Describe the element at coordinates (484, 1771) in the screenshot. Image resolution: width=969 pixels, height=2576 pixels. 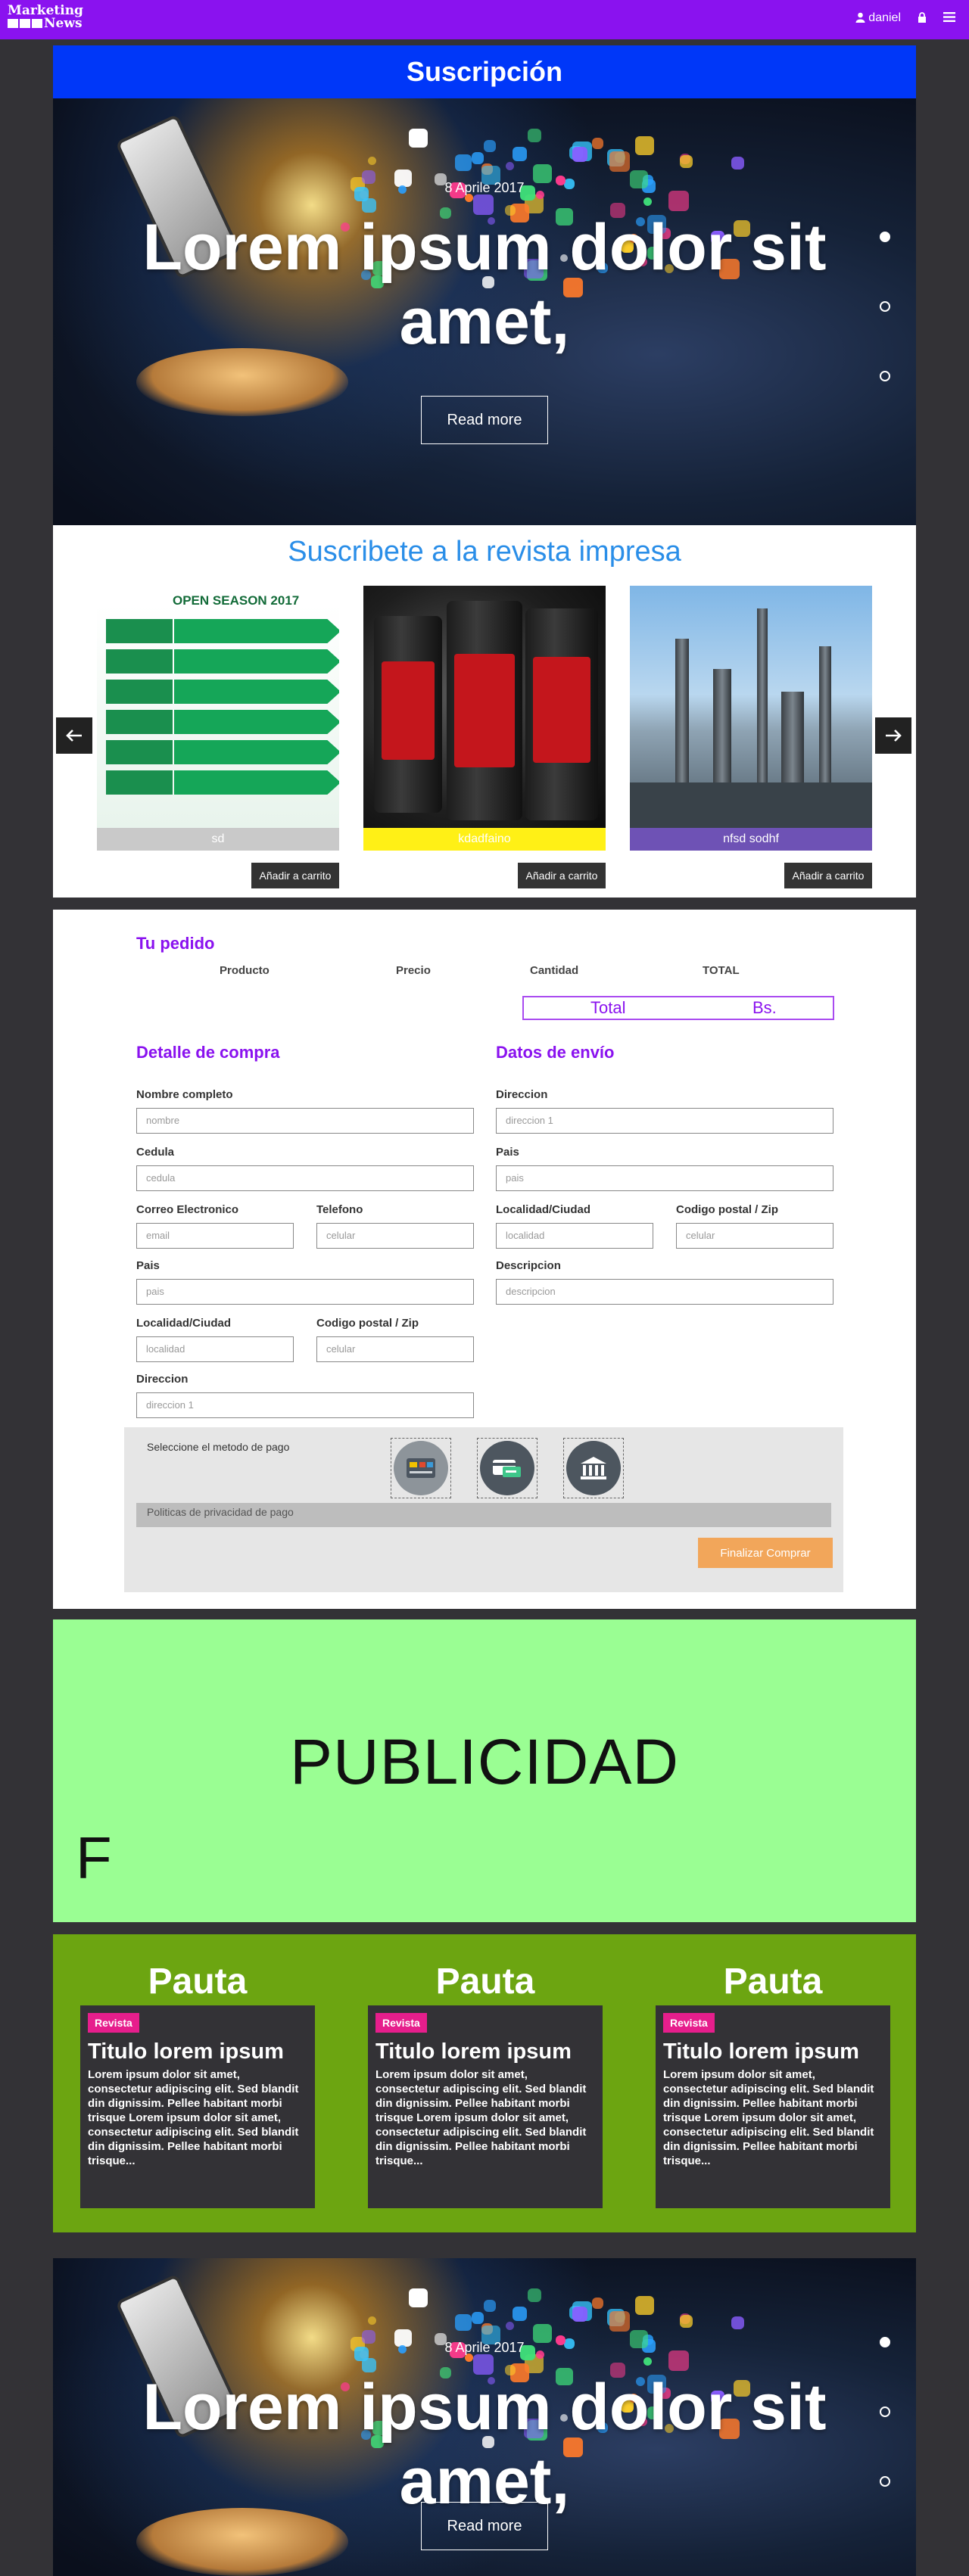
I see `advertisement-banner: PUBLICIDAD F` at that location.